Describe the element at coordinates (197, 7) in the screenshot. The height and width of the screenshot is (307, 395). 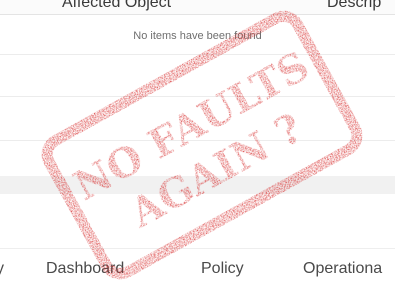
I see `table-header: Affected Object Descrip` at that location.